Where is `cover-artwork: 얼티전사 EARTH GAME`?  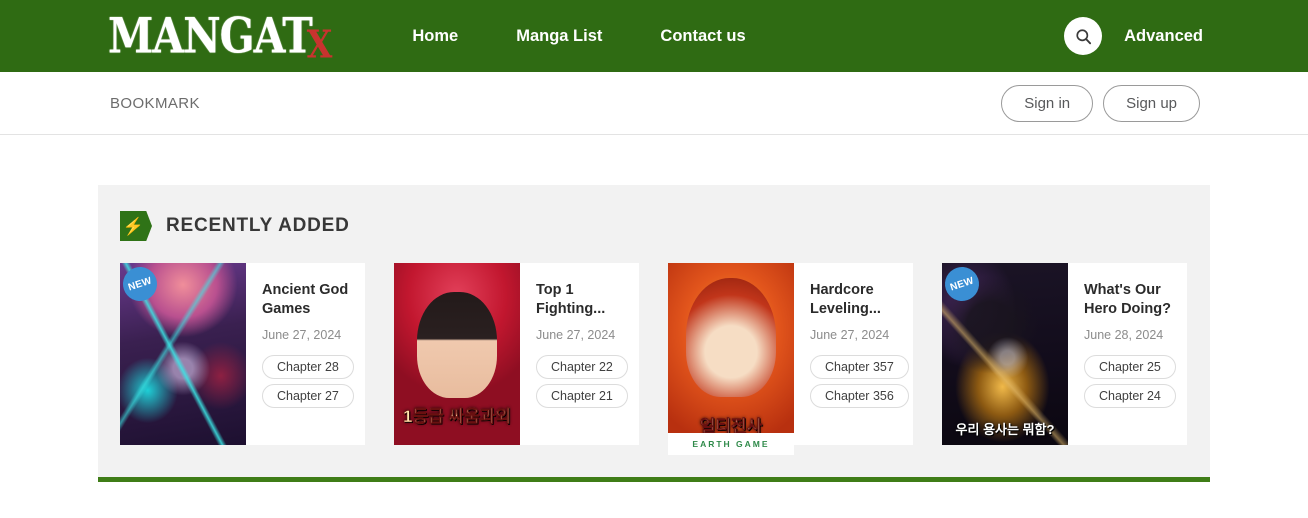 cover-artwork: 얼티전사 EARTH GAME is located at coordinates (731, 359).